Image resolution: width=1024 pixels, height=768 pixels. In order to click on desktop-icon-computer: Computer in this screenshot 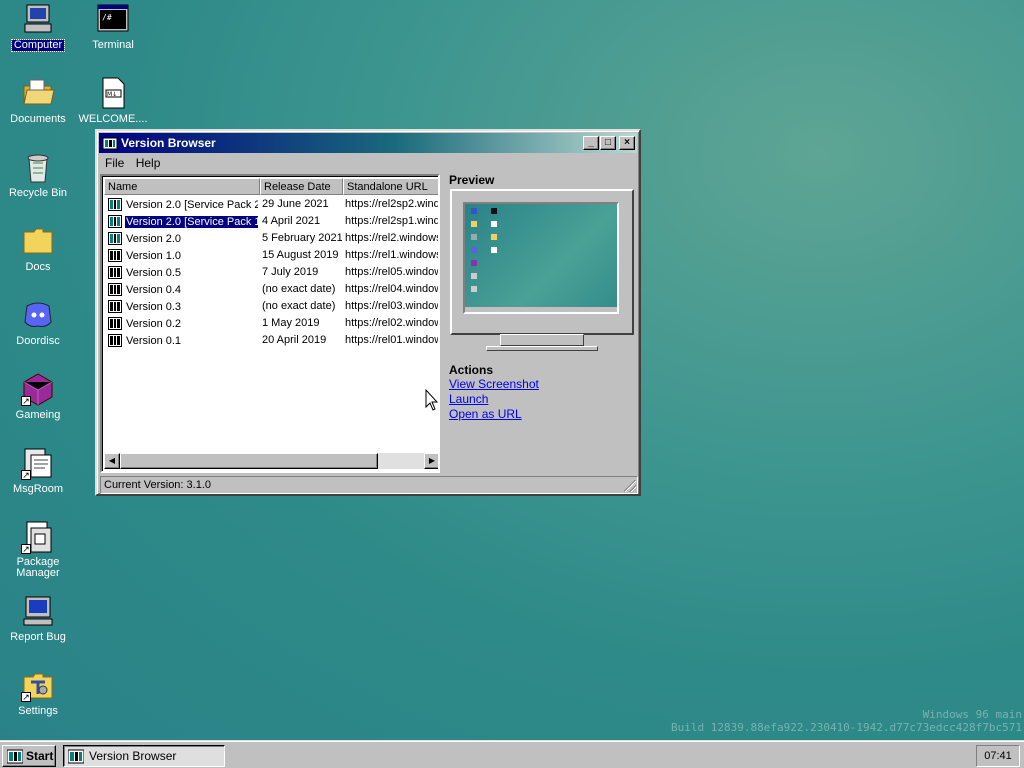, I will do `click(38, 27)`.